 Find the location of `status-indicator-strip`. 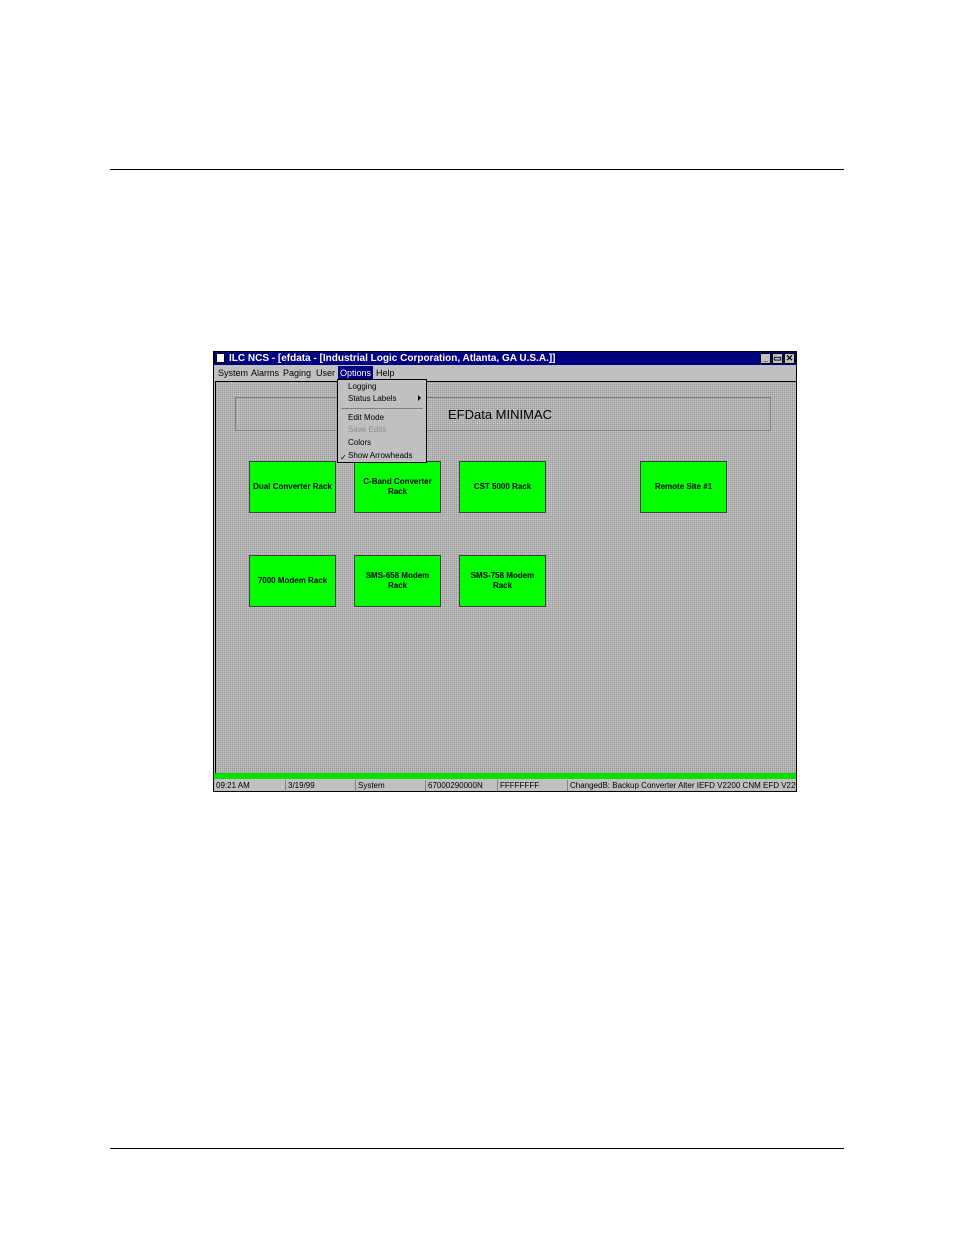

status-indicator-strip is located at coordinates (505, 776).